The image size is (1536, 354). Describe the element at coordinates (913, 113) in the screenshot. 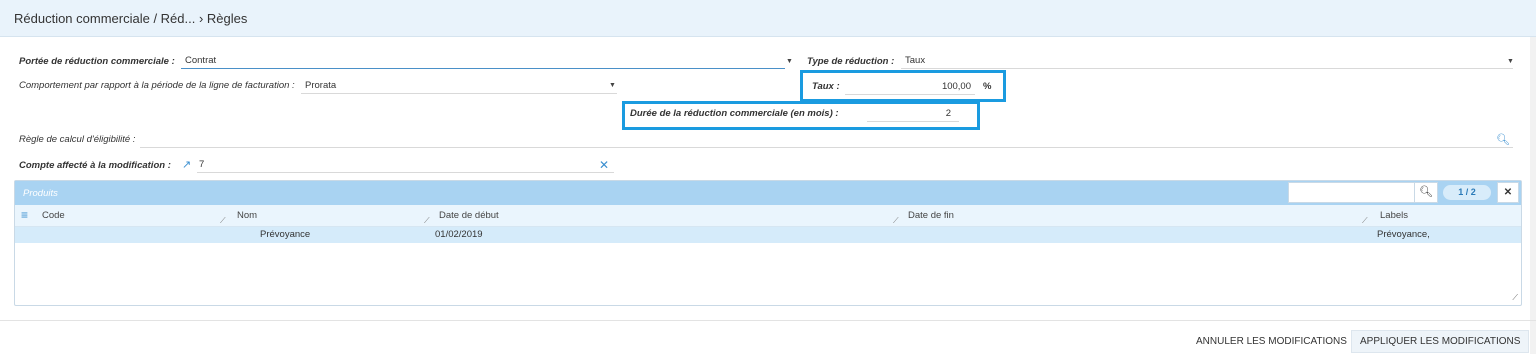

I see `duration-input: 2` at that location.